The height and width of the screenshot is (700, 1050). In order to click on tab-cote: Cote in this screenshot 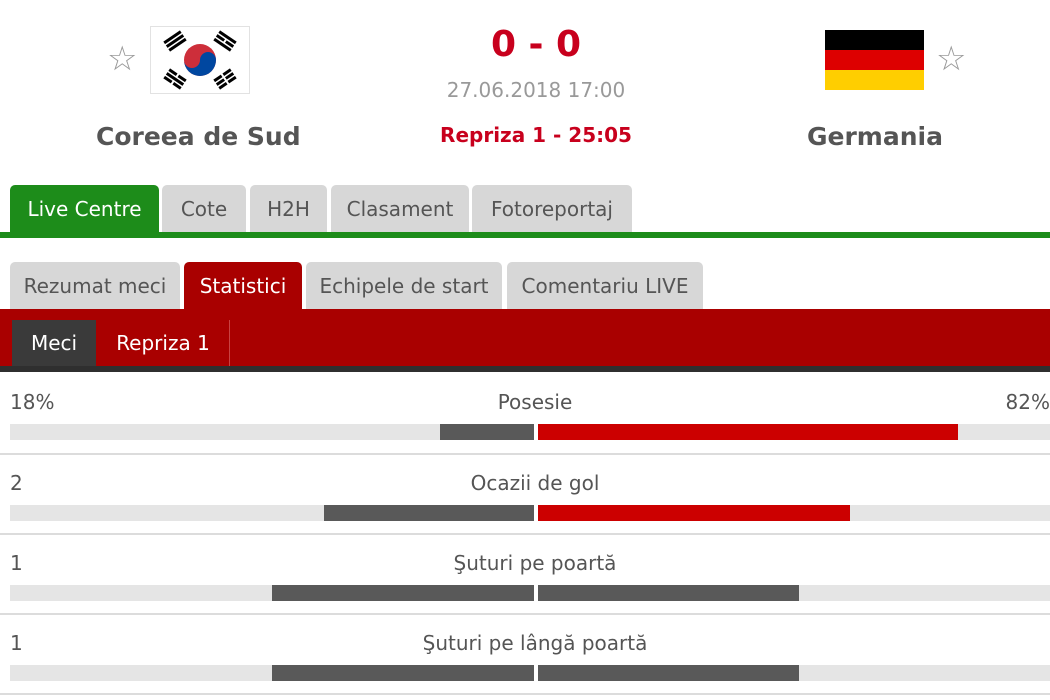, I will do `click(204, 209)`.